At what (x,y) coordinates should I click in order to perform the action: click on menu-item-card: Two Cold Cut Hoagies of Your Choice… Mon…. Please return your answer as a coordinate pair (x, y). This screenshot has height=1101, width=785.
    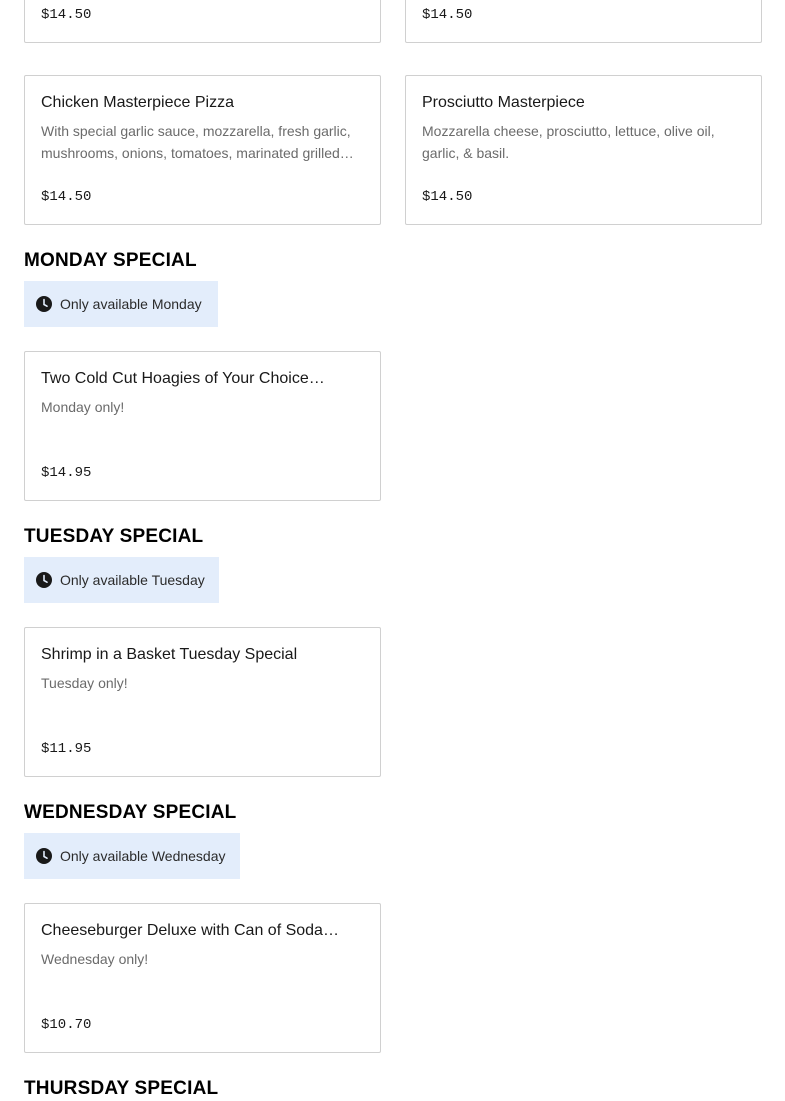
    Looking at the image, I should click on (202, 426).